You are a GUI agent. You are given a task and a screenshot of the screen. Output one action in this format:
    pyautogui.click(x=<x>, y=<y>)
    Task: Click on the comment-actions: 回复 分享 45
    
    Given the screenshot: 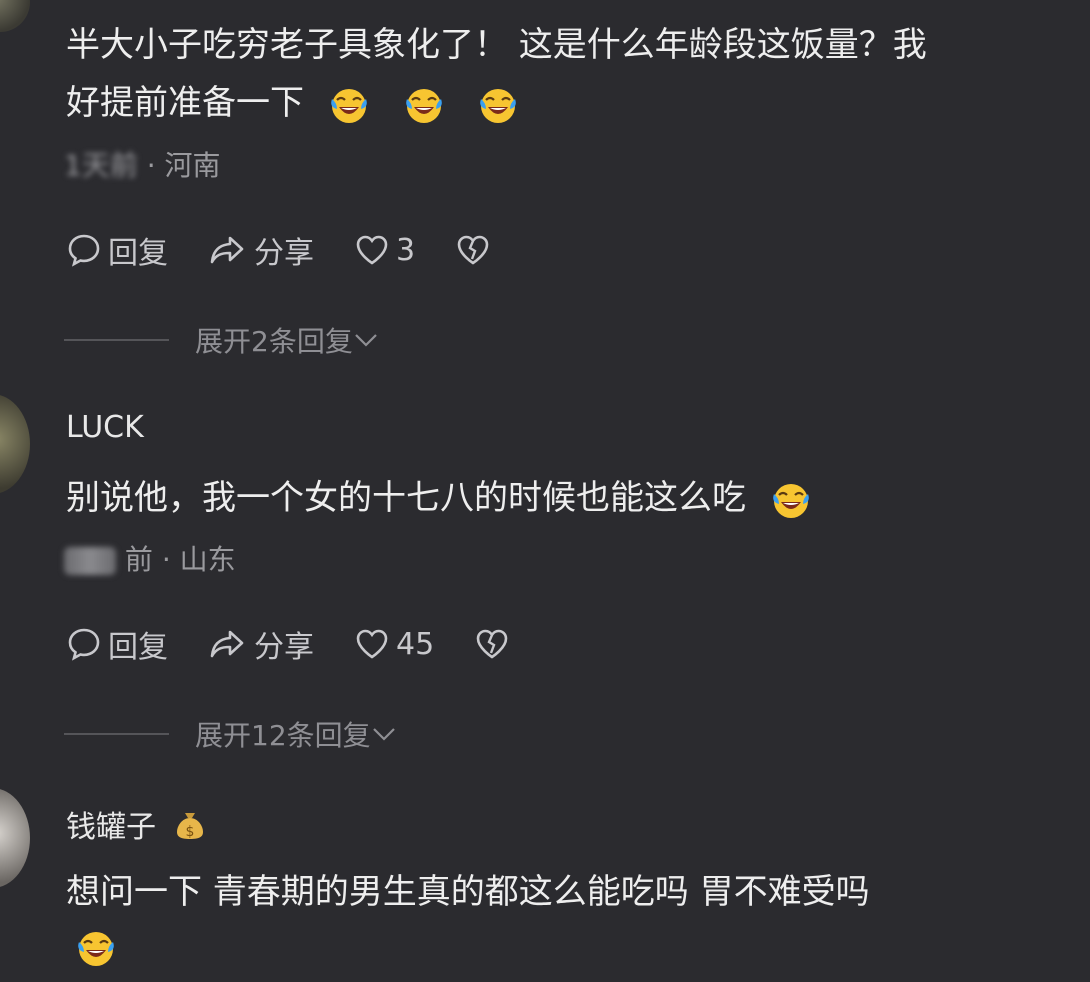 What is the action you would take?
    pyautogui.click(x=311, y=644)
    